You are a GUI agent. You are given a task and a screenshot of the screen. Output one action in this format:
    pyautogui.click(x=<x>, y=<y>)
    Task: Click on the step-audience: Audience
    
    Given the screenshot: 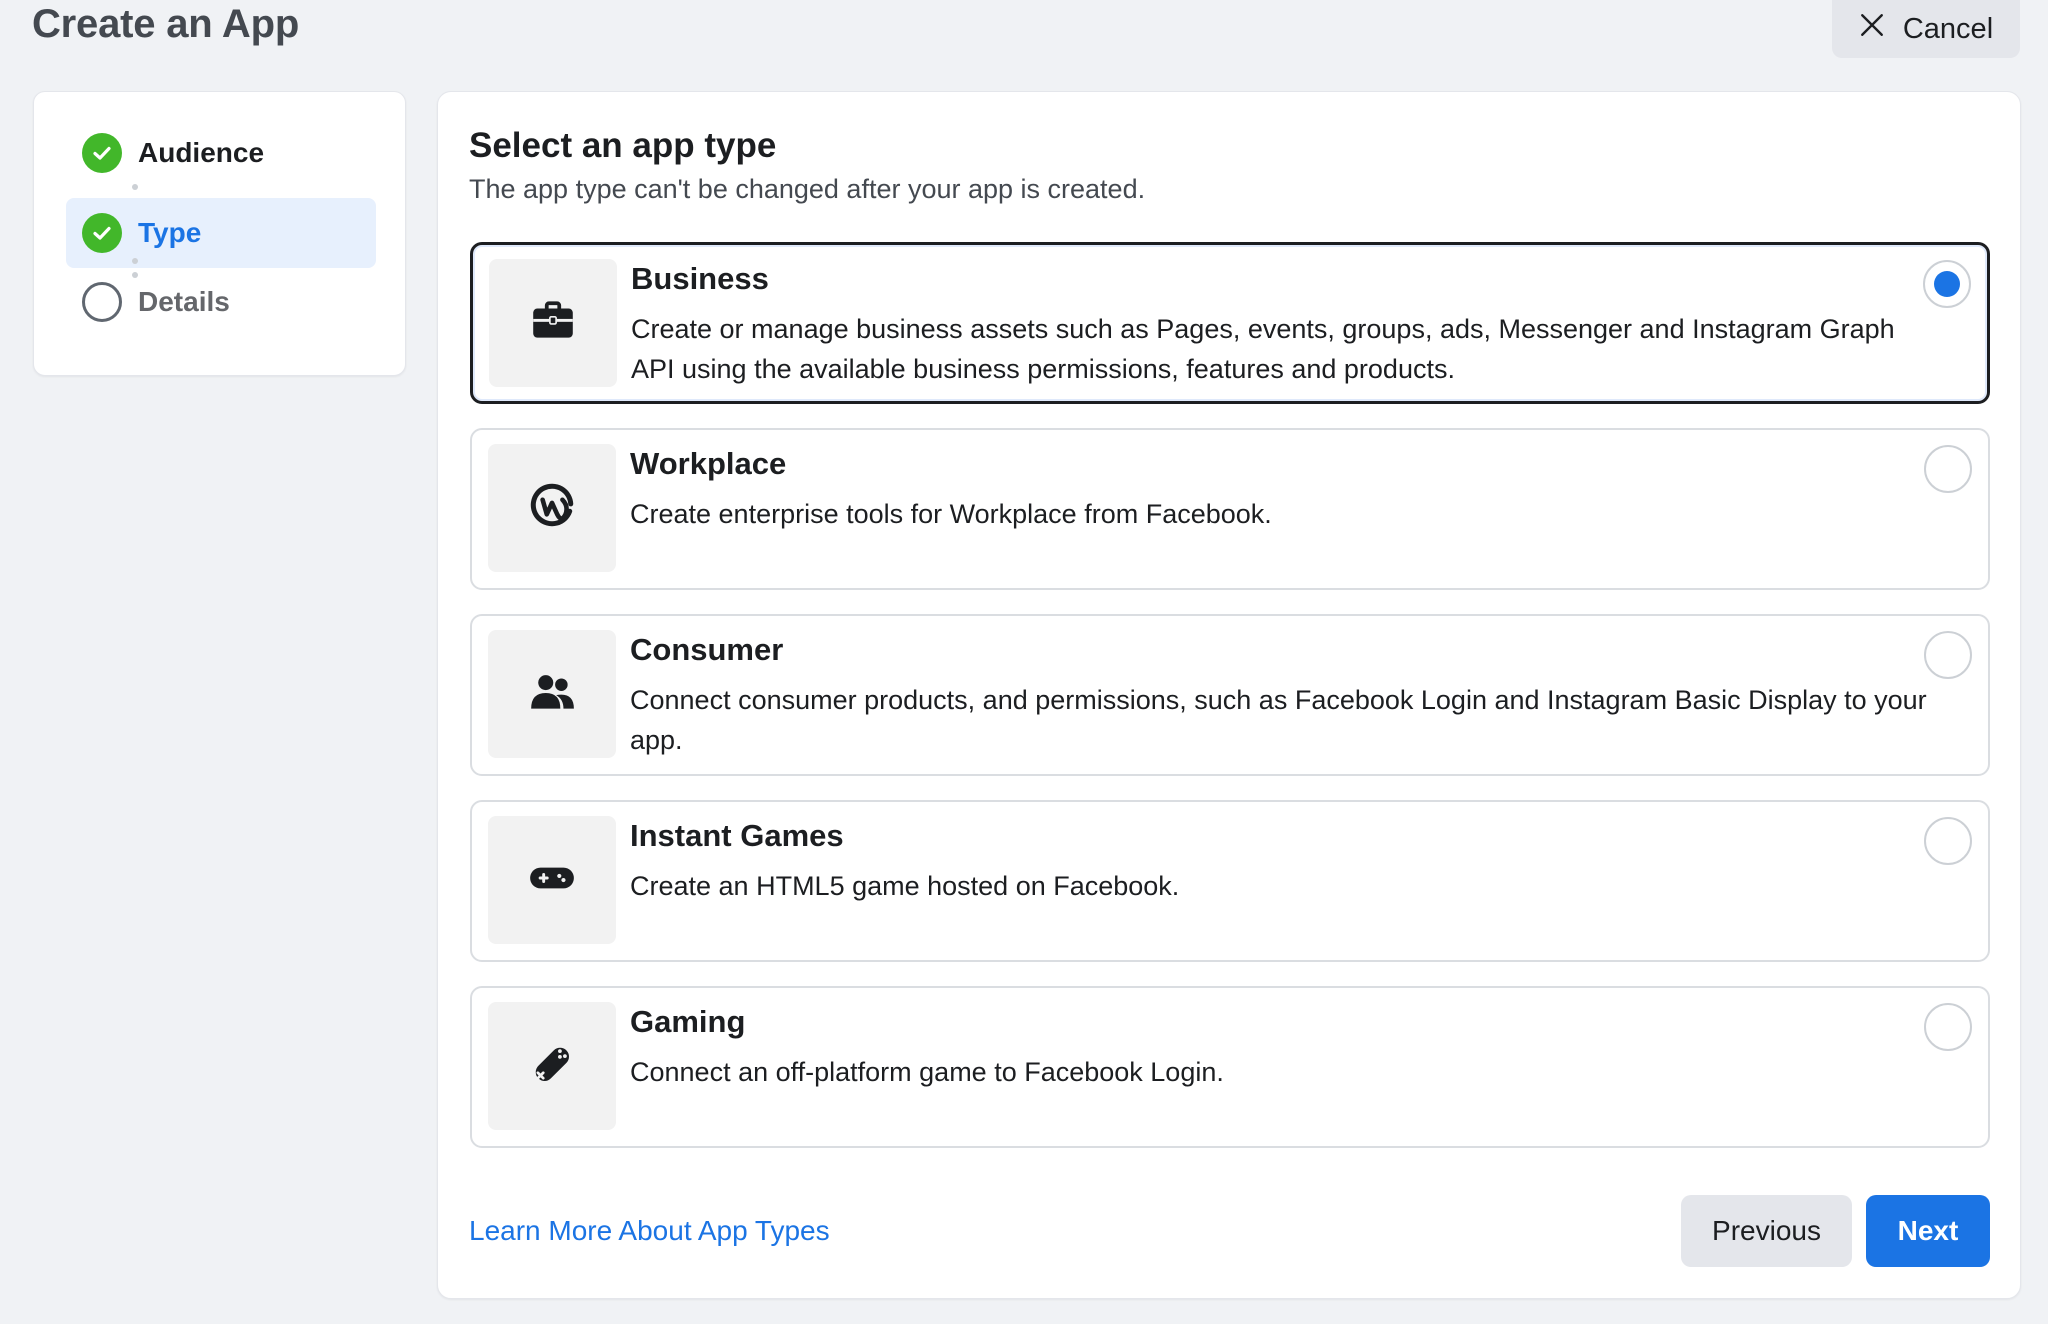 What is the action you would take?
    pyautogui.click(x=221, y=153)
    